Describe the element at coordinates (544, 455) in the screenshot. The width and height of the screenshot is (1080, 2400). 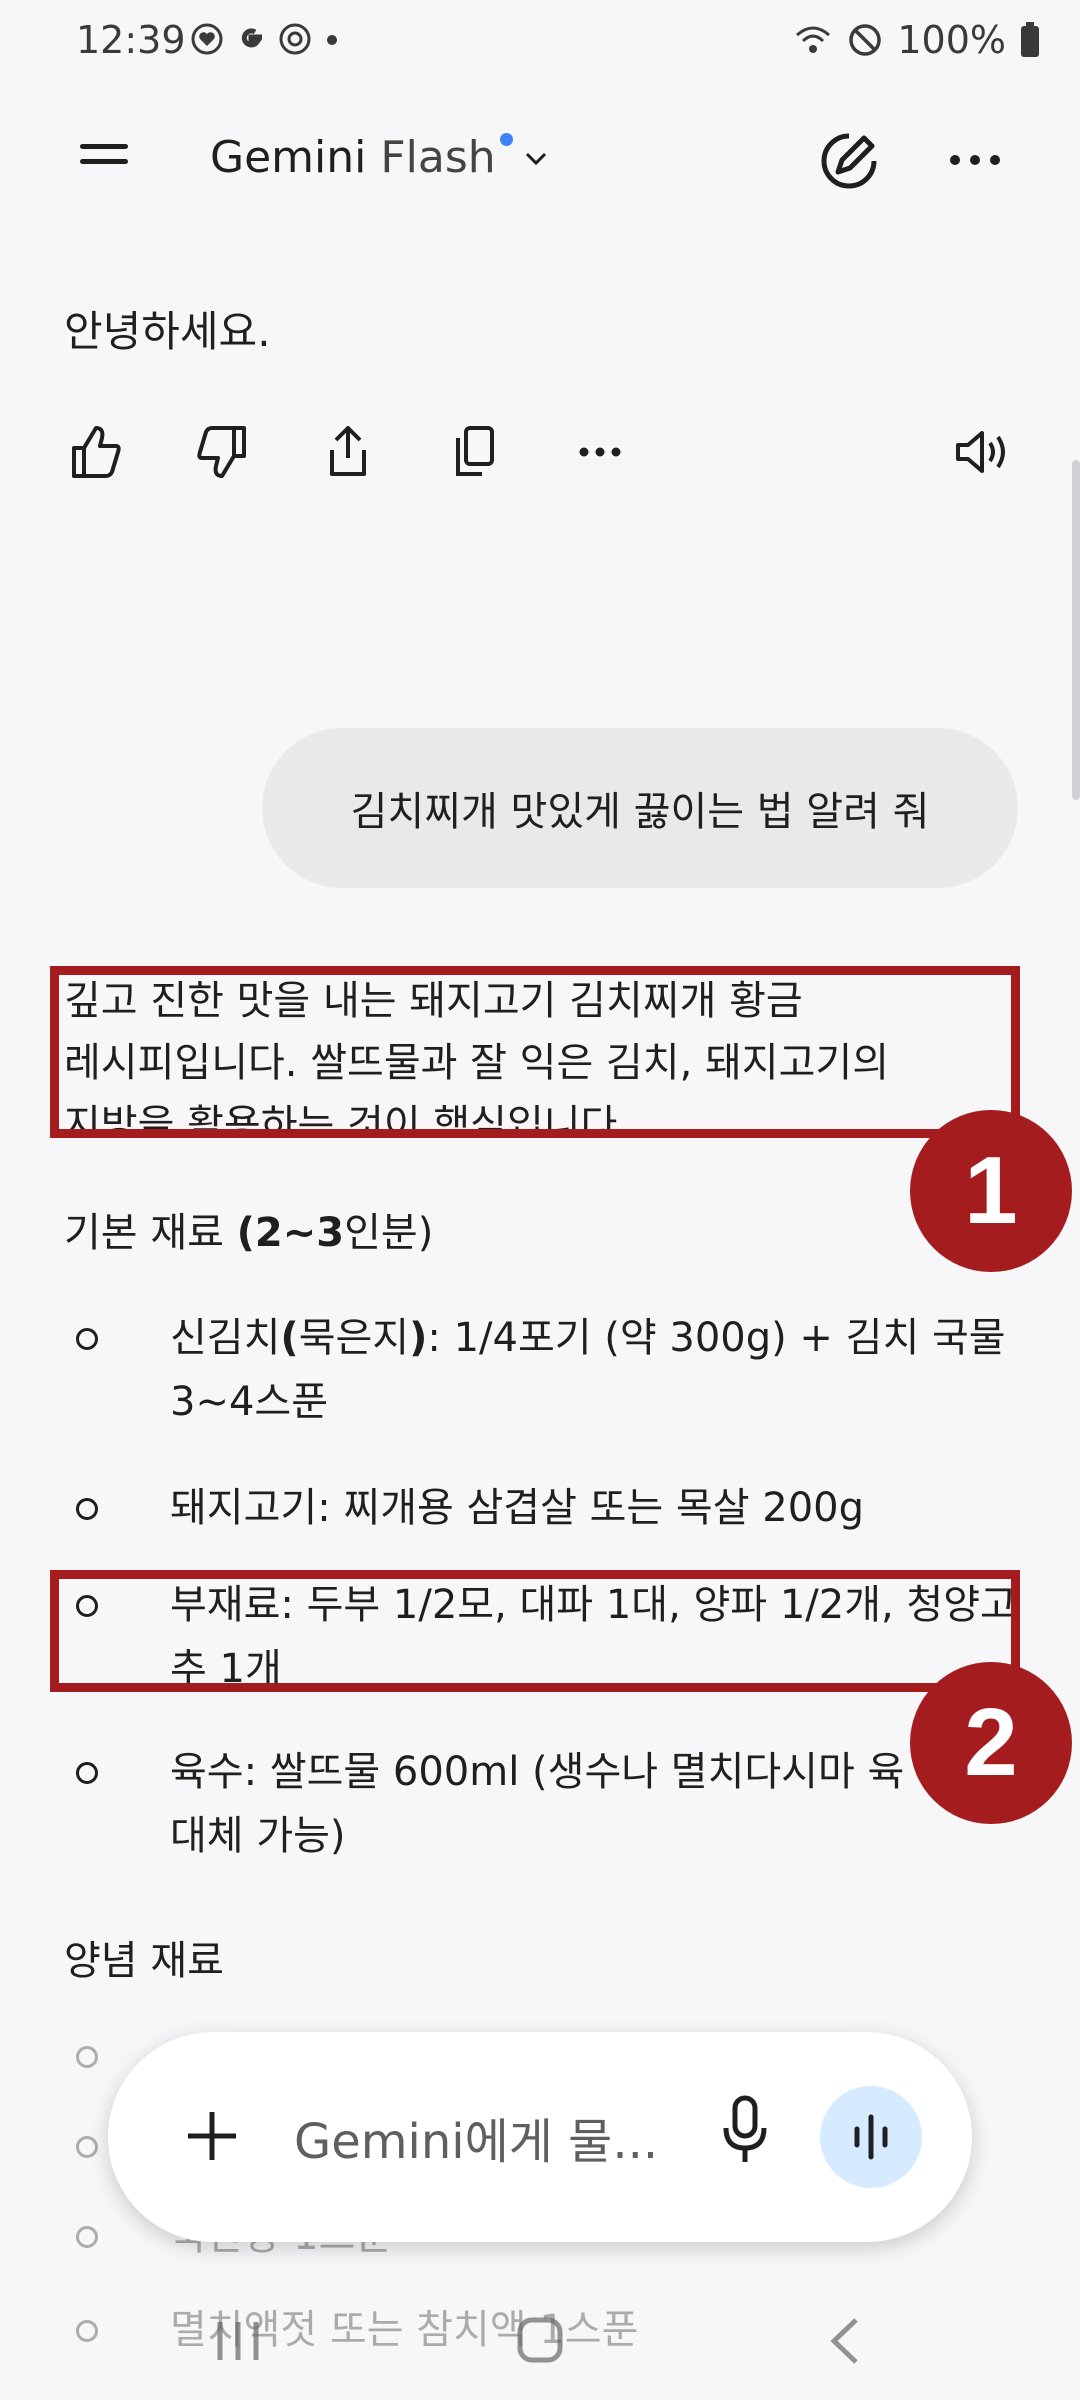
I see `response-action-bar` at that location.